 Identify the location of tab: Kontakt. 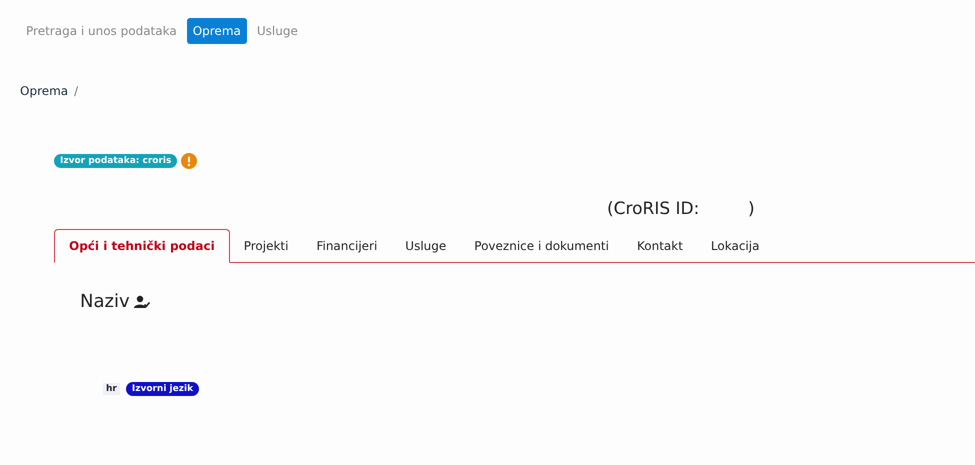
(659, 246).